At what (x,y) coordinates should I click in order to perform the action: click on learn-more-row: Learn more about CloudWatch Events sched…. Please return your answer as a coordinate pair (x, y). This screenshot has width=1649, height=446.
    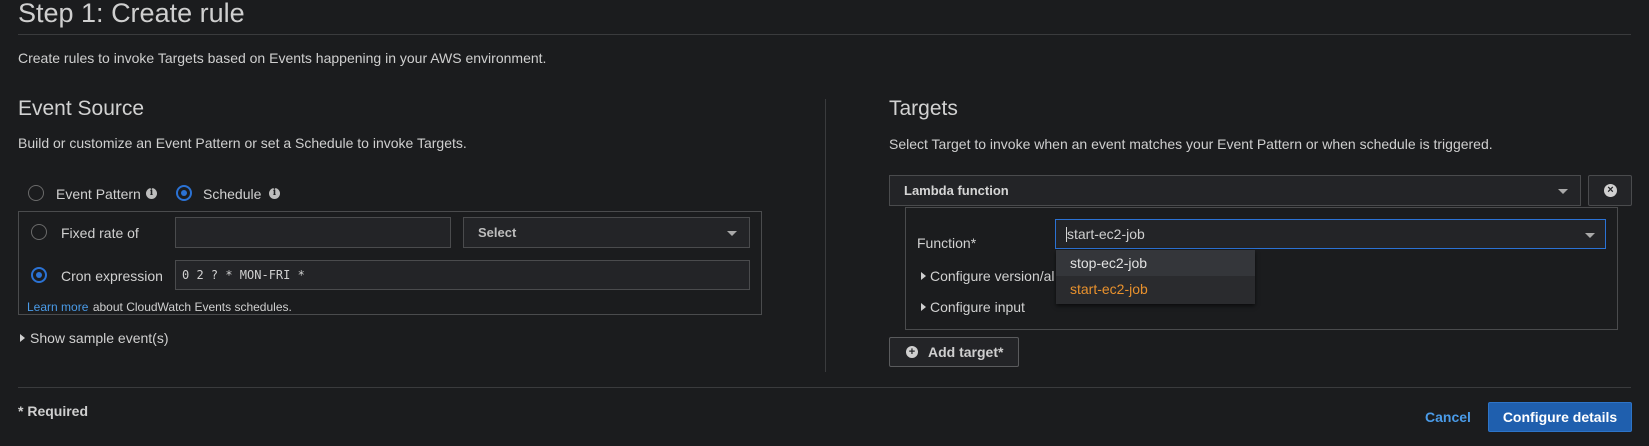
    Looking at the image, I should click on (159, 307).